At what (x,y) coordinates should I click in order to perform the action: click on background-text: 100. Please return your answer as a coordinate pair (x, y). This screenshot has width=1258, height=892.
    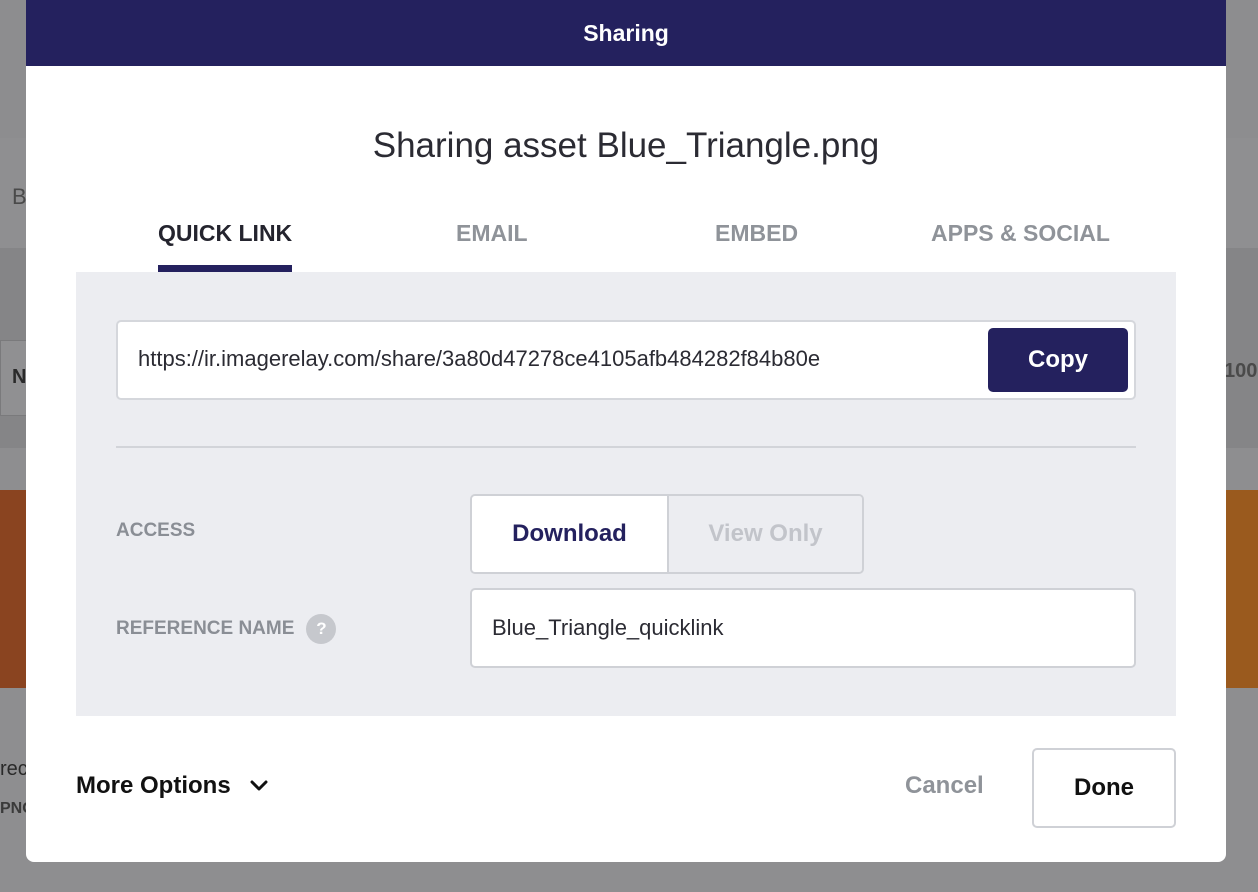
    Looking at the image, I should click on (1241, 371).